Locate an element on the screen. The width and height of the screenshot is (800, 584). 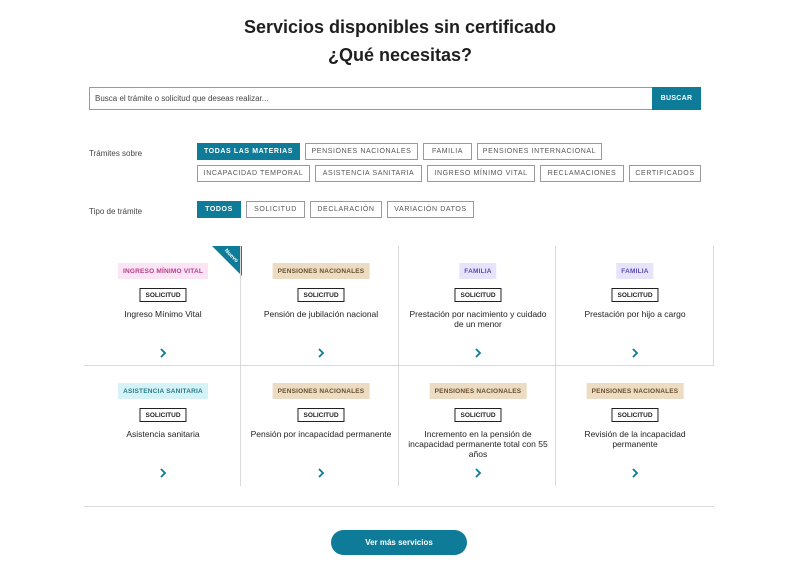
service-name: Revisión de la incapacidad permanente is located at coordinates (635, 439).